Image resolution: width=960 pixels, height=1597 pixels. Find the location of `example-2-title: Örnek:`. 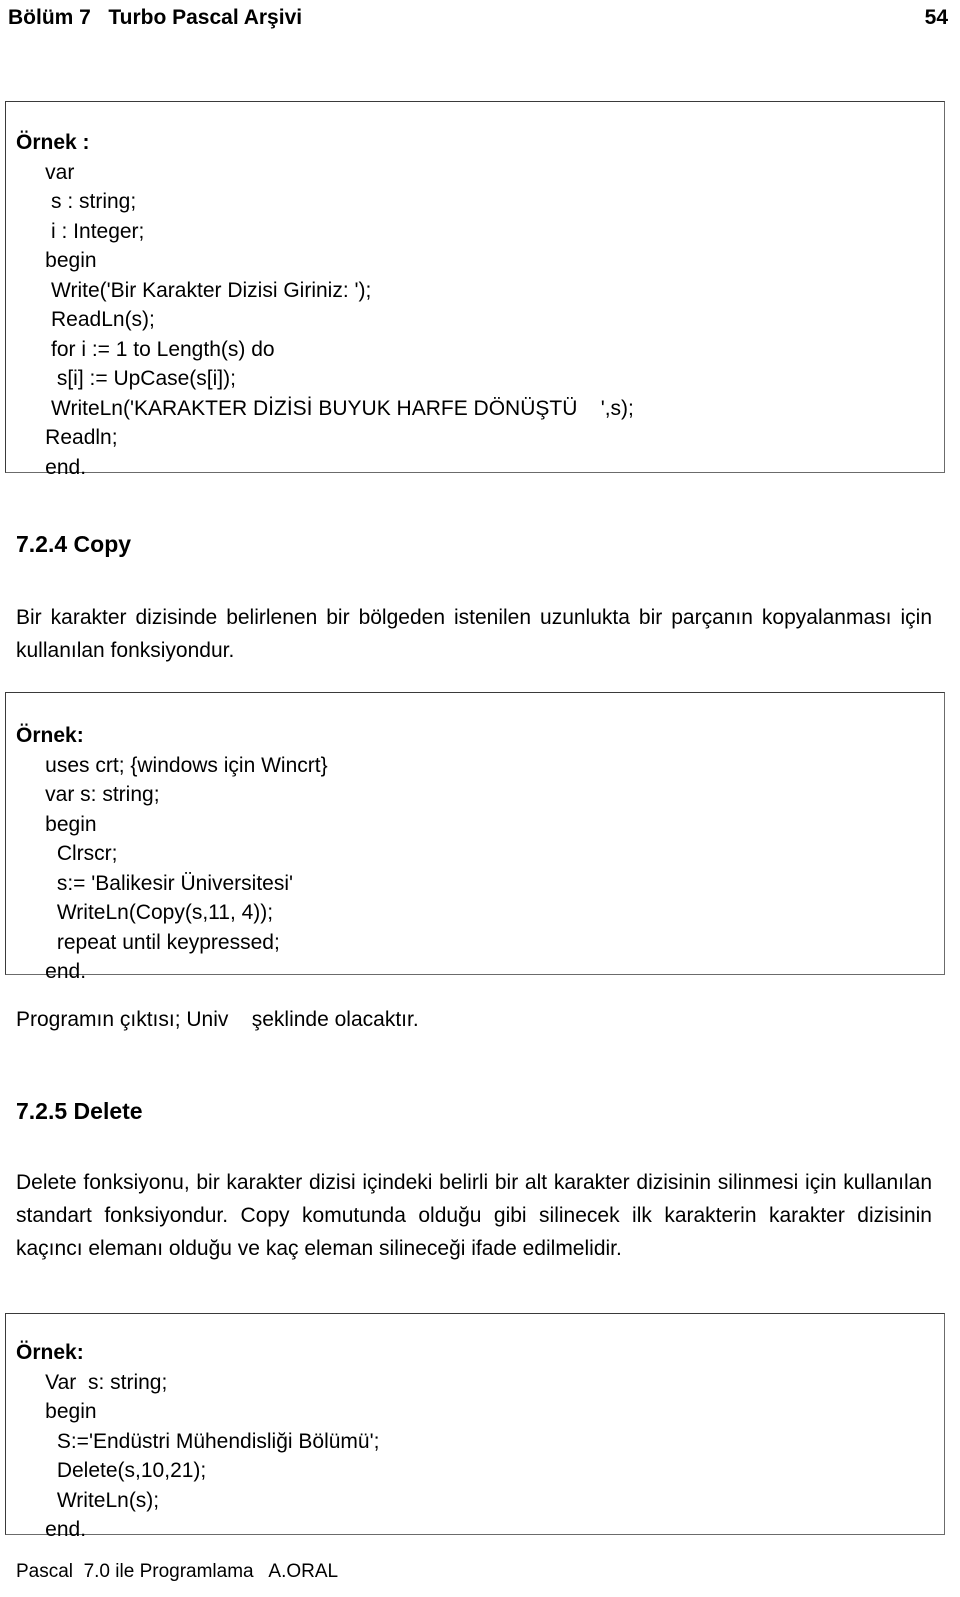

example-2-title: Örnek: is located at coordinates (50, 735).